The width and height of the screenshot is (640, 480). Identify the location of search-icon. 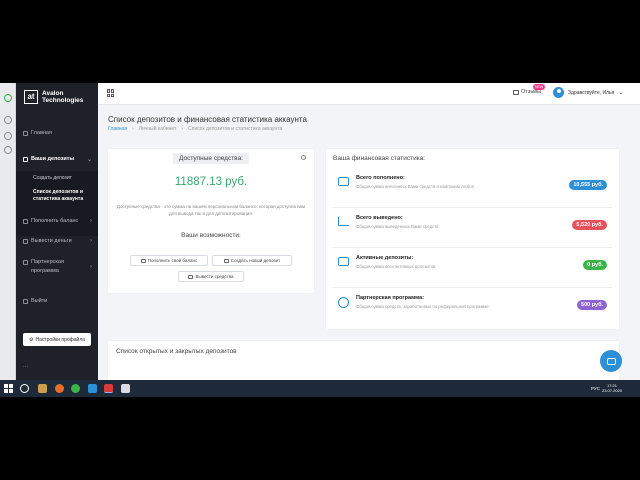
(24, 388).